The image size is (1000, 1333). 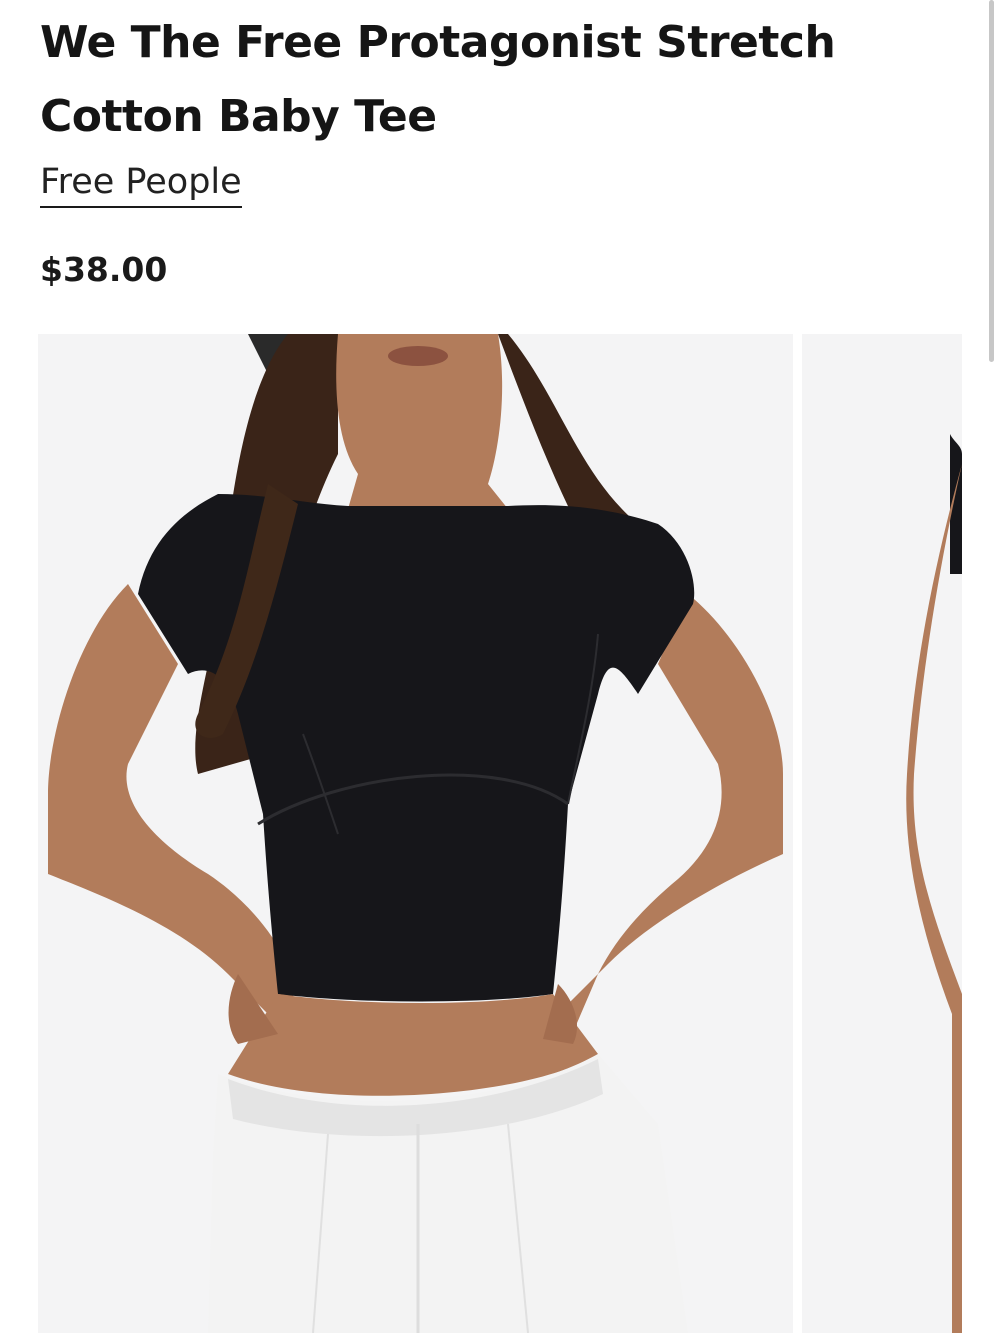 I want to click on product-image-next, so click(x=882, y=833).